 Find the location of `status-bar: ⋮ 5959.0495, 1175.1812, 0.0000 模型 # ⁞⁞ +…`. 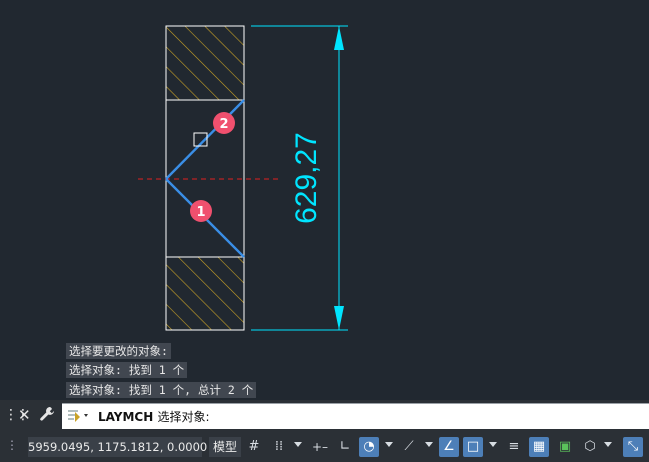

status-bar: ⋮ 5959.0495, 1175.1812, 0.0000 模型 # ⁞⁞ +… is located at coordinates (324, 446).